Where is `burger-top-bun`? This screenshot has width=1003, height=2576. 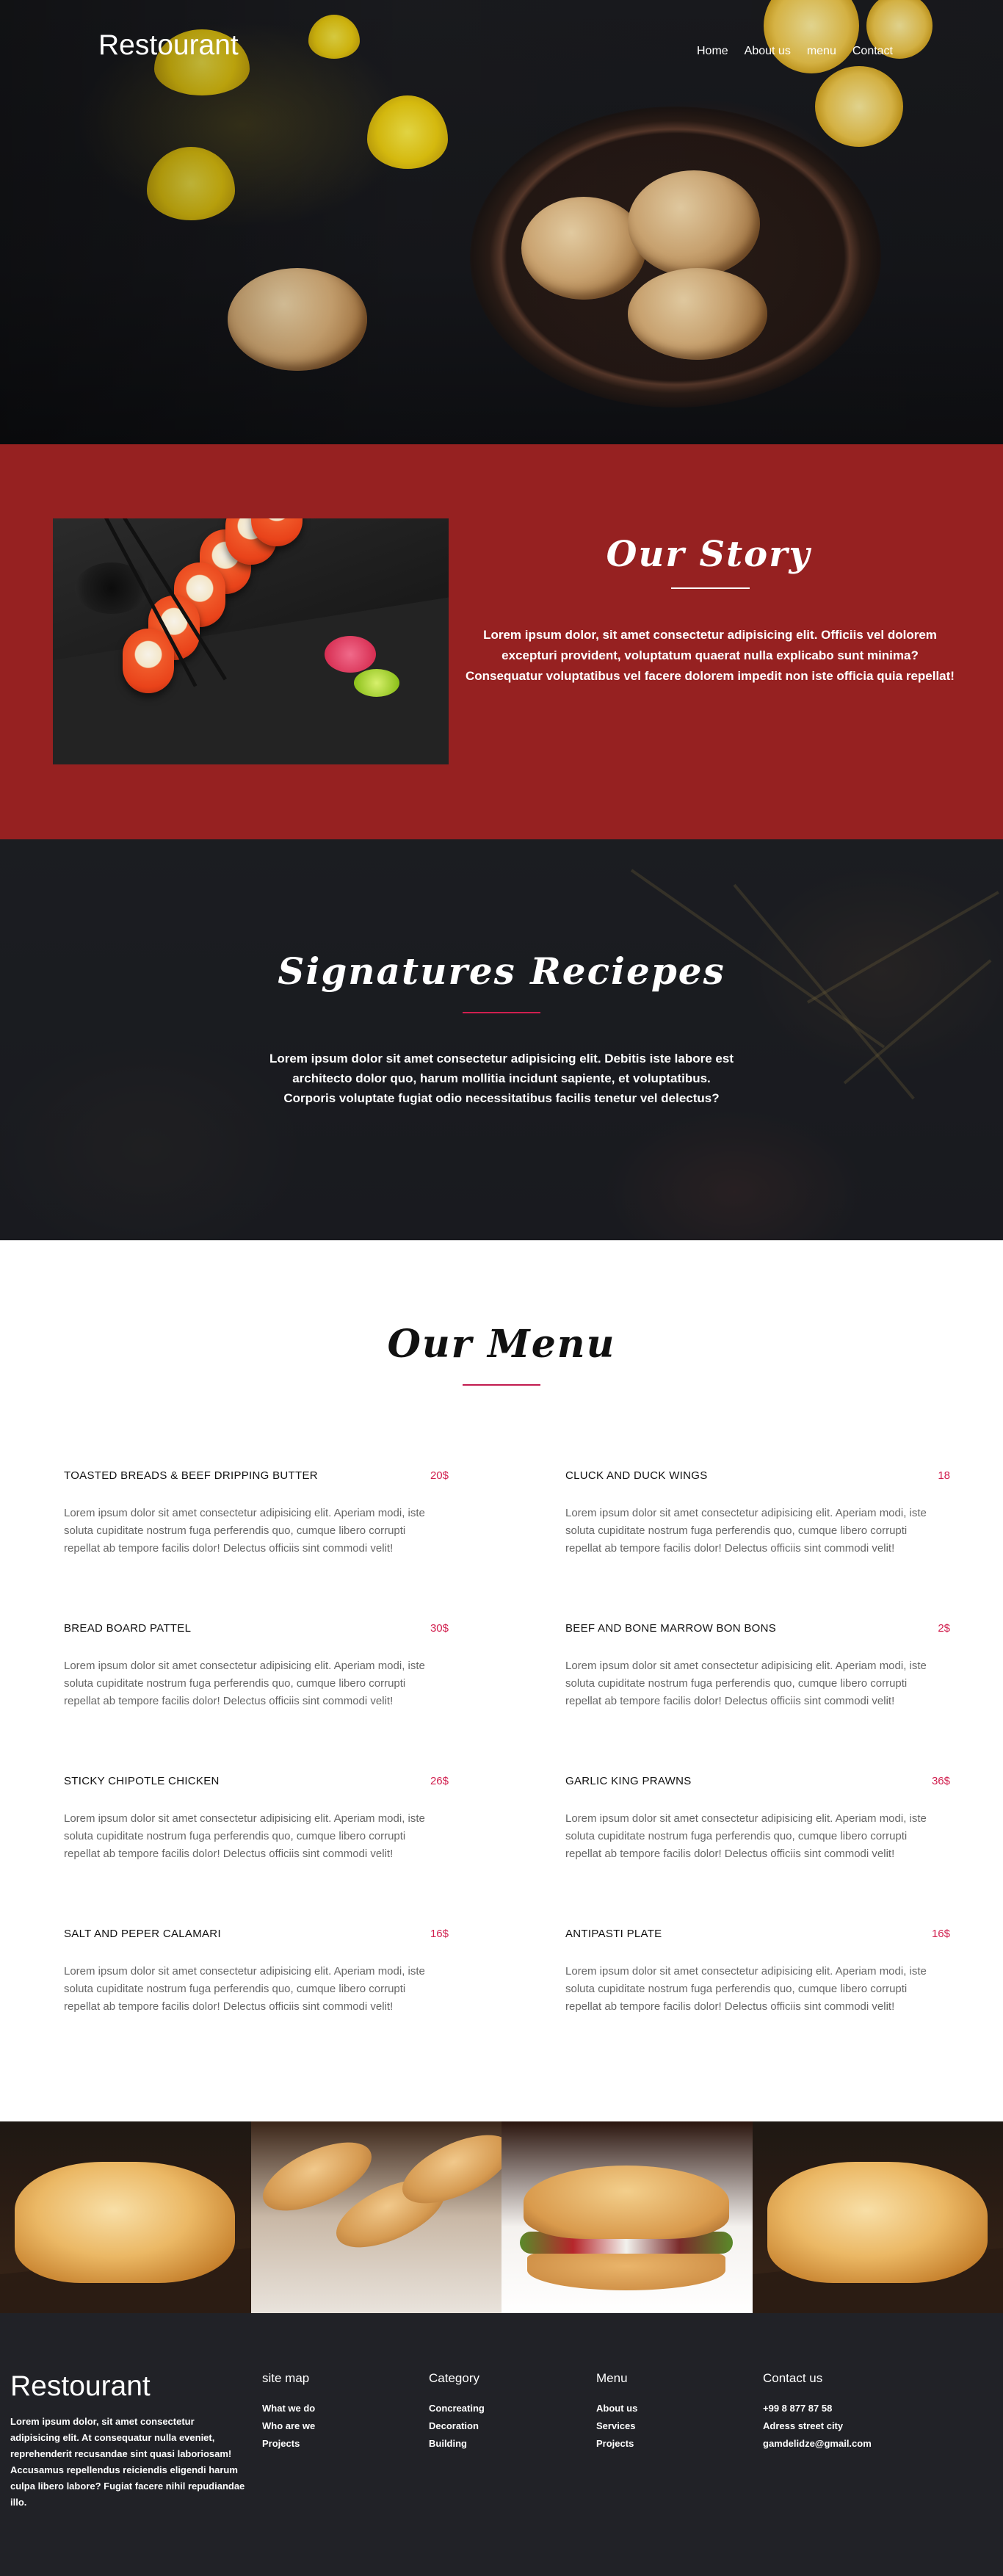
burger-top-bun is located at coordinates (626, 2202).